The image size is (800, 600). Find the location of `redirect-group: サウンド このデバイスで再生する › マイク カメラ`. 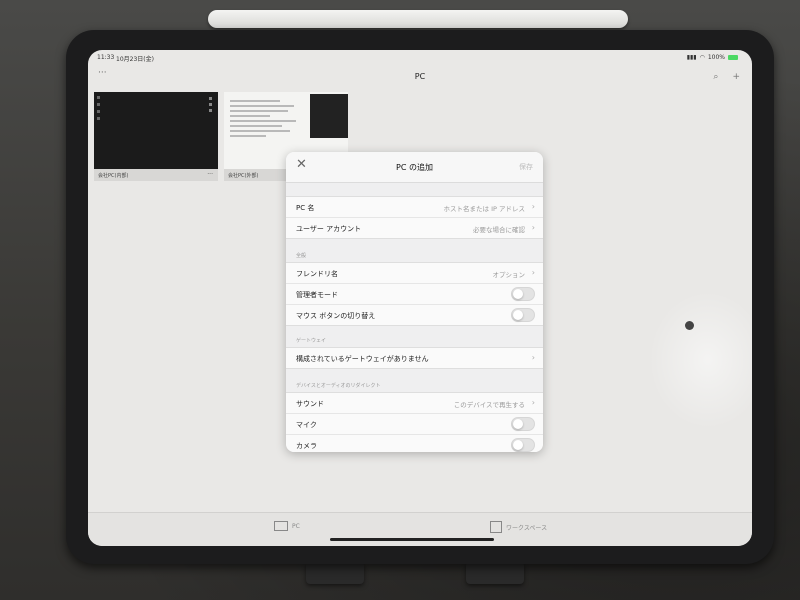

redirect-group: サウンド このデバイスで再生する › マイク カメラ is located at coordinates (414, 422).